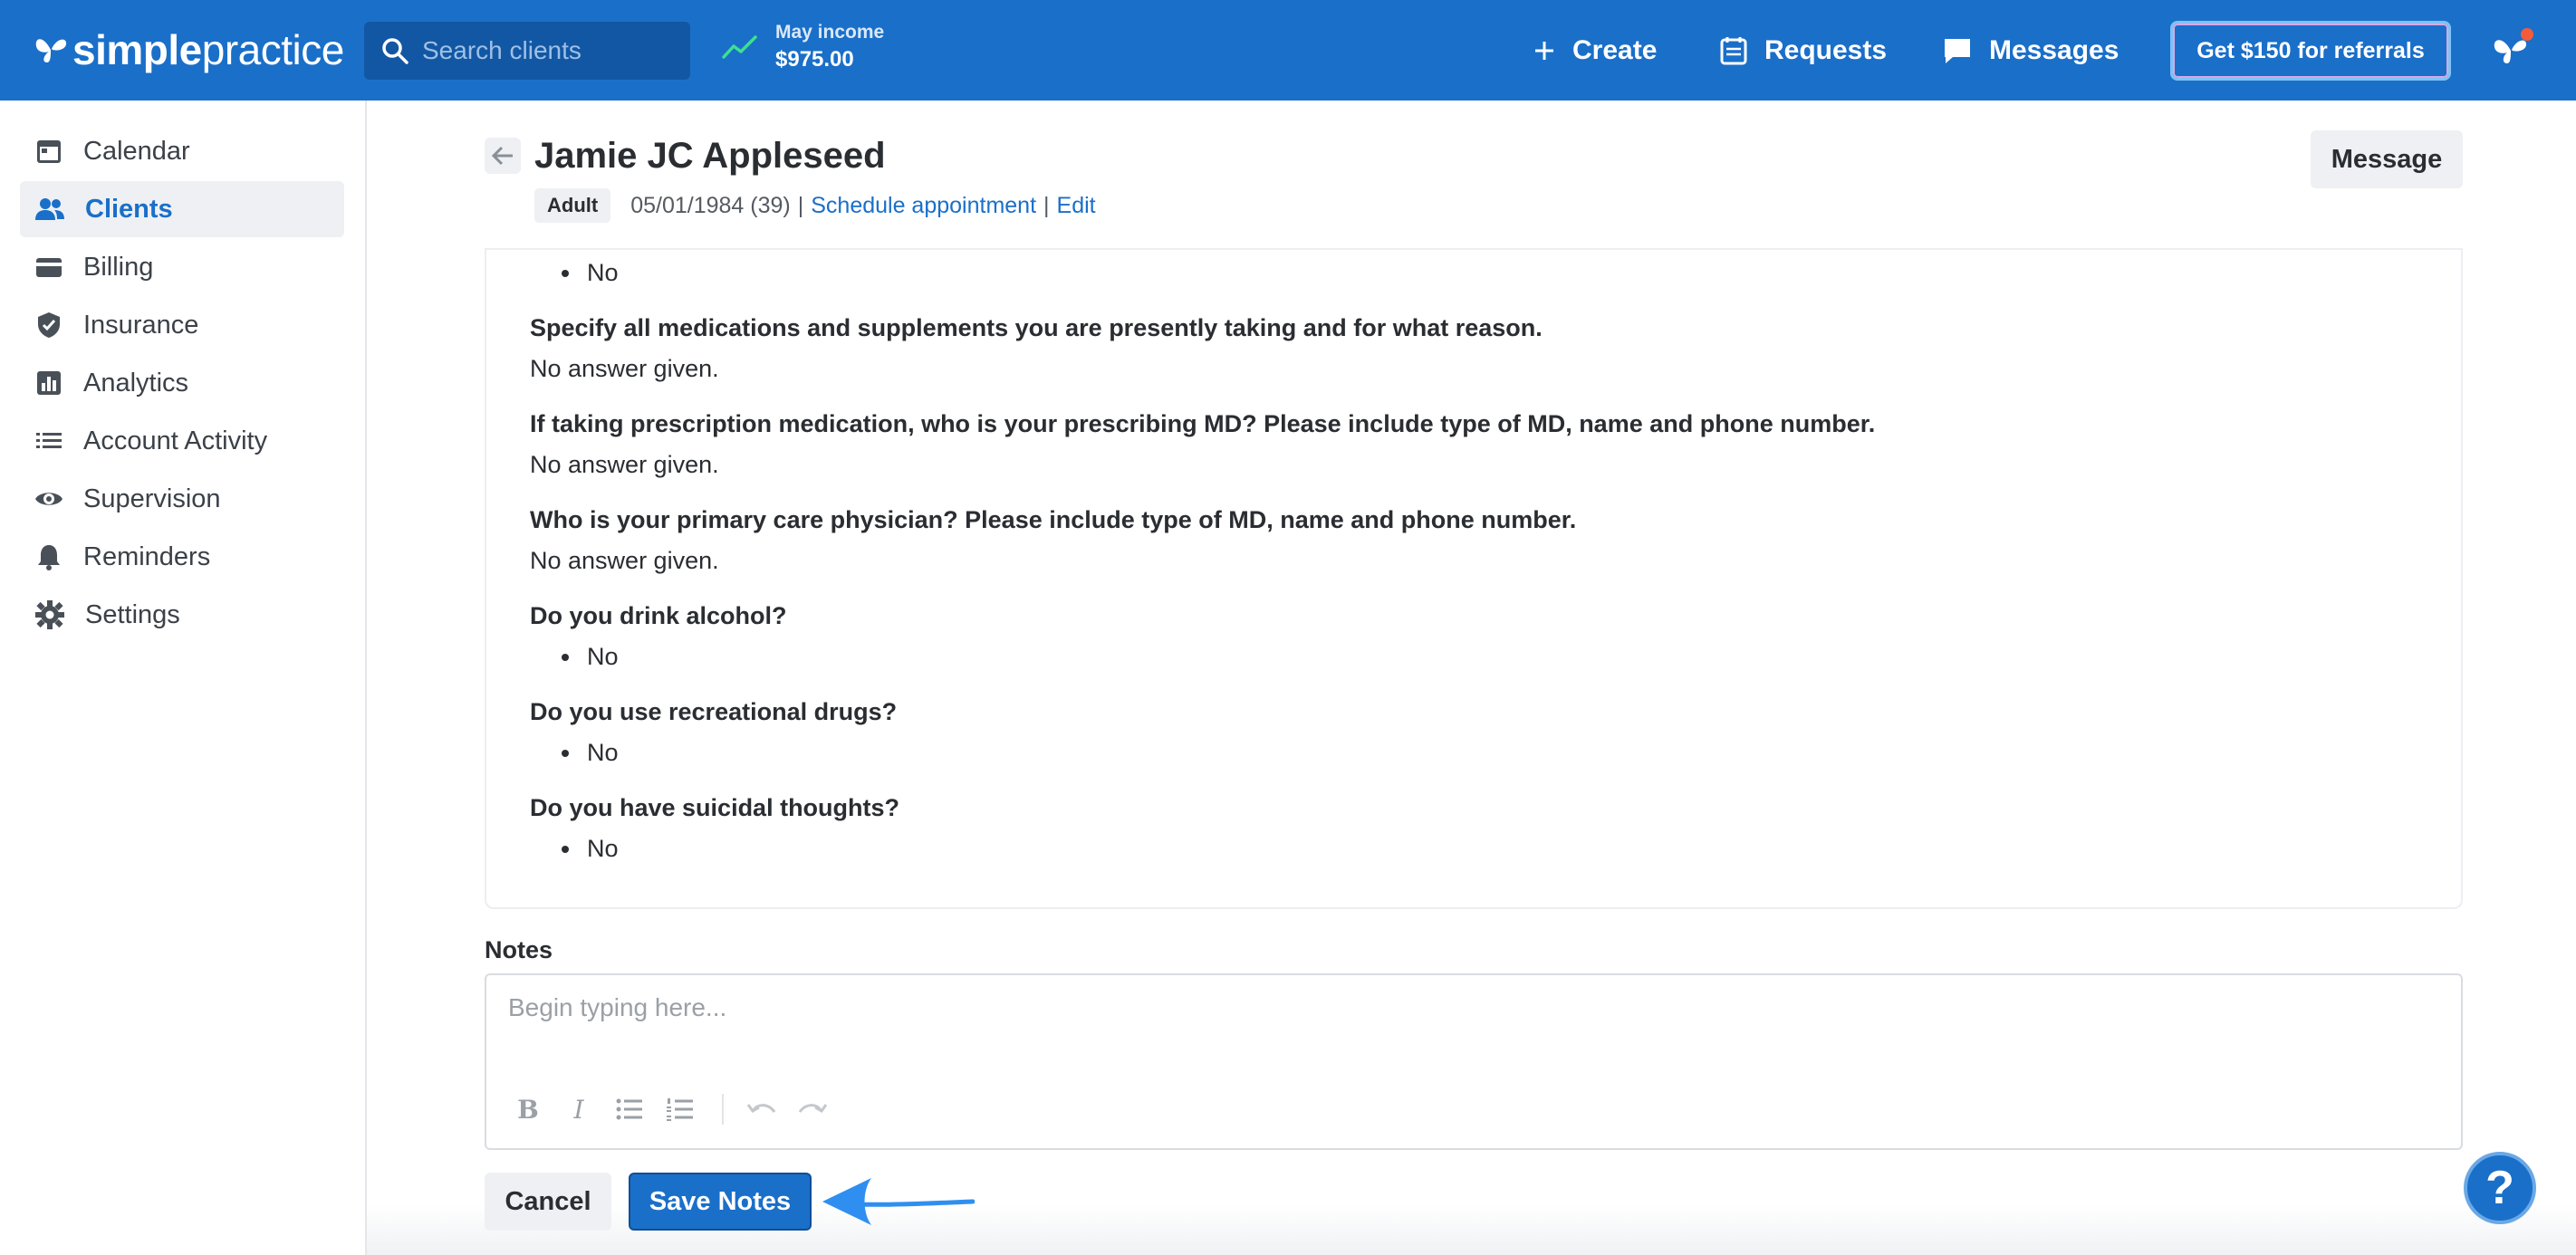  What do you see at coordinates (814, 59) in the screenshot?
I see `income-amount: $975.00` at bounding box center [814, 59].